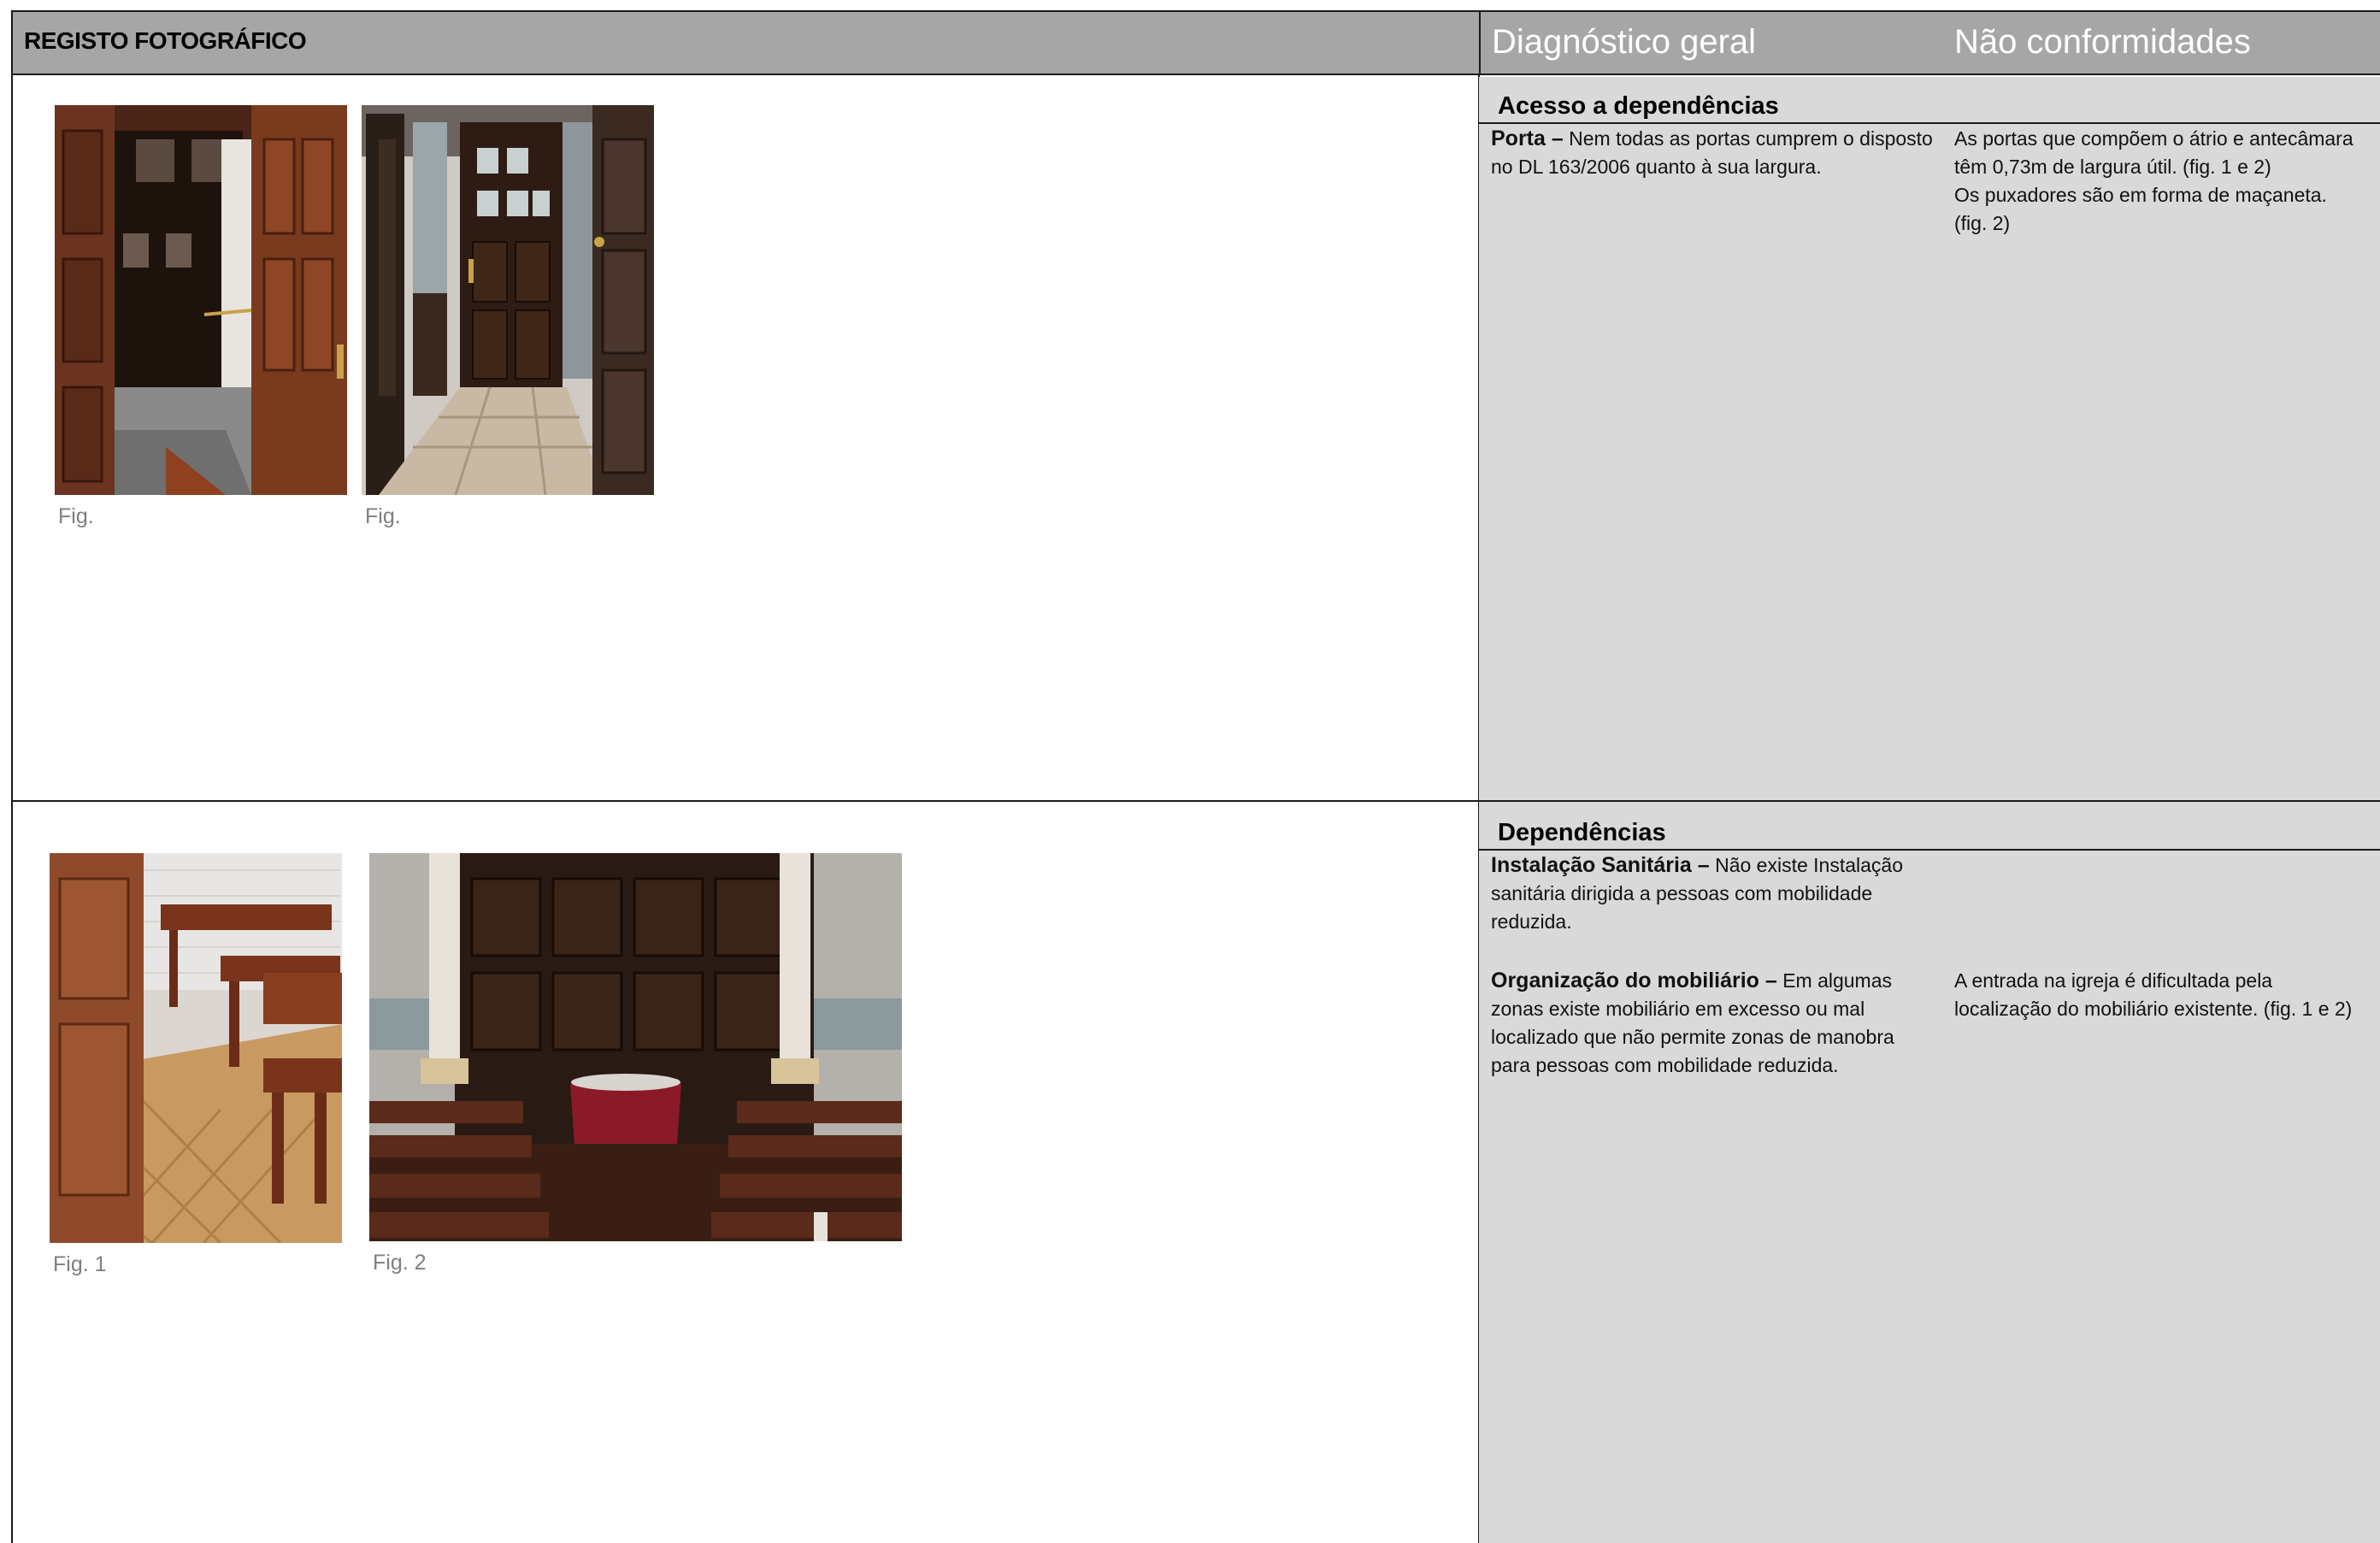 Image resolution: width=2380 pixels, height=1543 pixels. I want to click on diagnostic-line: Em algumas, so click(1838, 980).